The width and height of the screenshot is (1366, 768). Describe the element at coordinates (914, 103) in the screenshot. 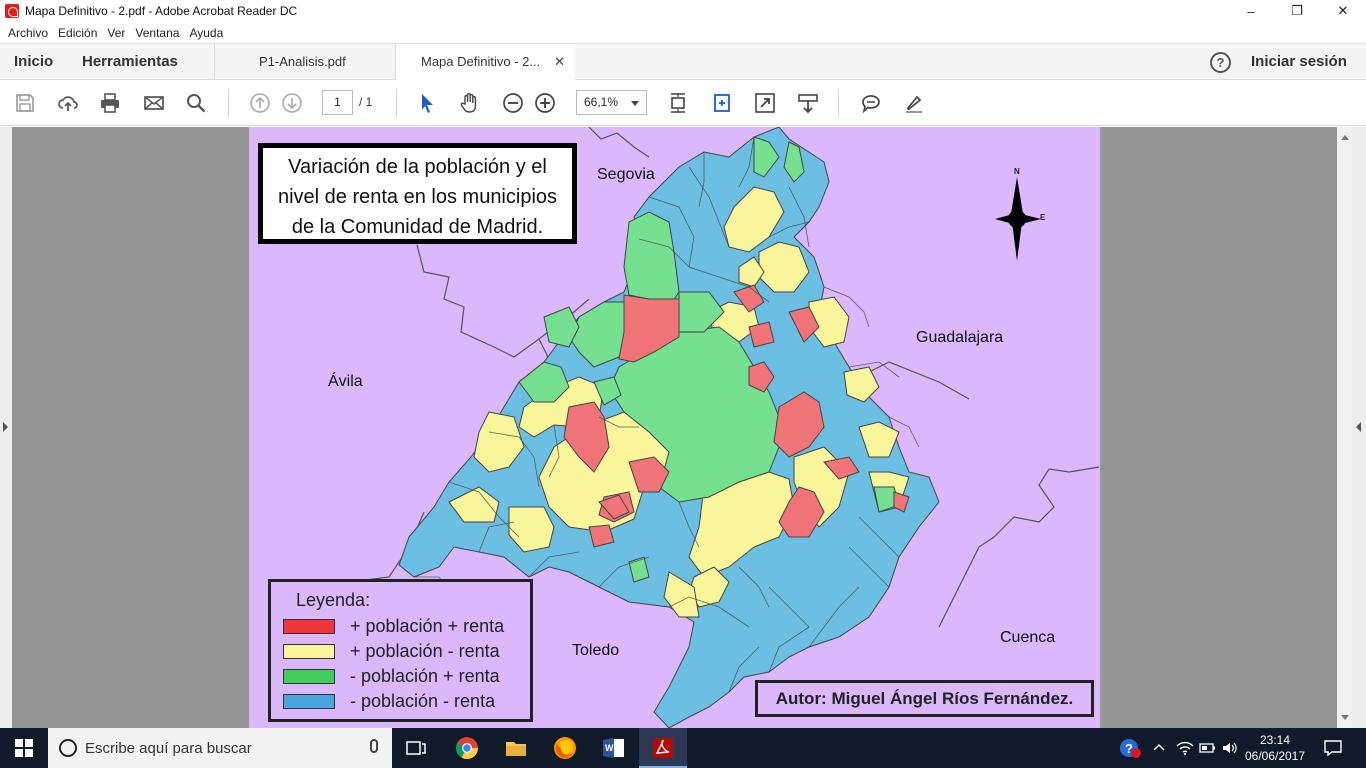

I see `highlight-pen-icon` at that location.